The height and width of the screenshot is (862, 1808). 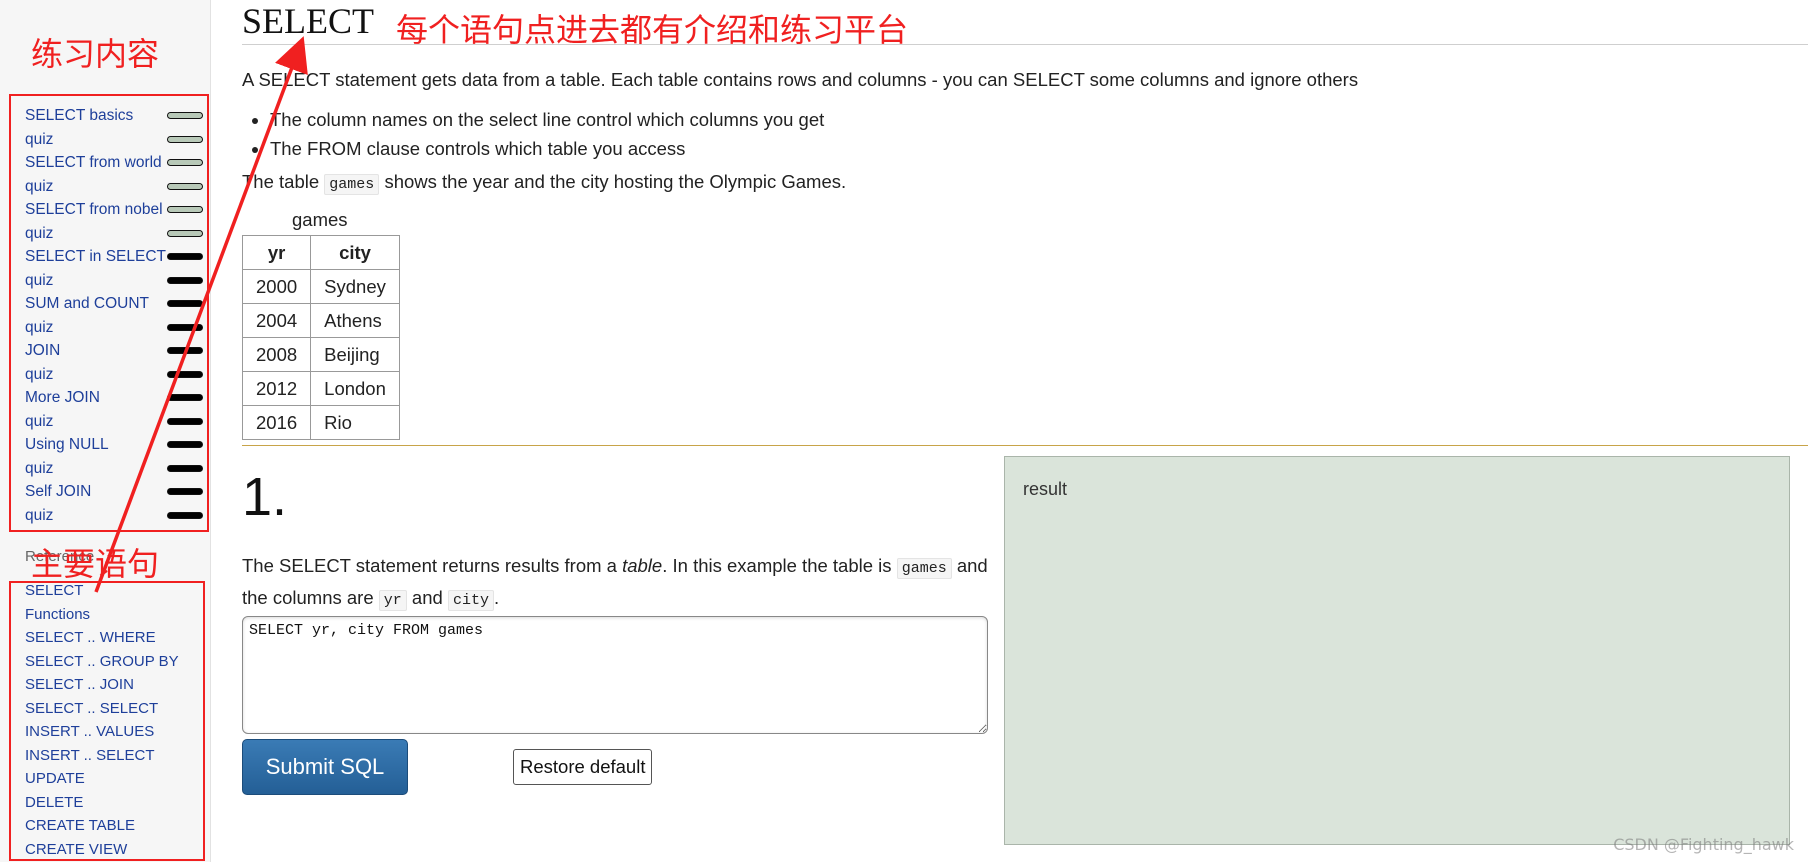 I want to click on question-text-italic: table, so click(x=642, y=565).